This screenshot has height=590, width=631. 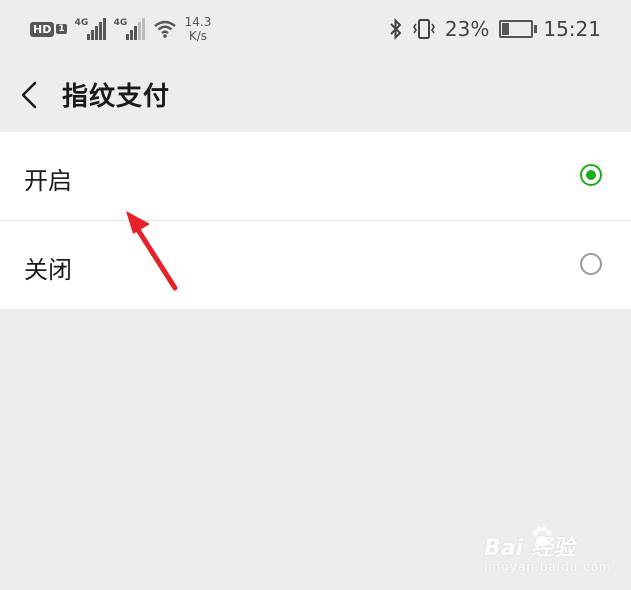 I want to click on network-speed-unit: K/s, so click(x=198, y=36).